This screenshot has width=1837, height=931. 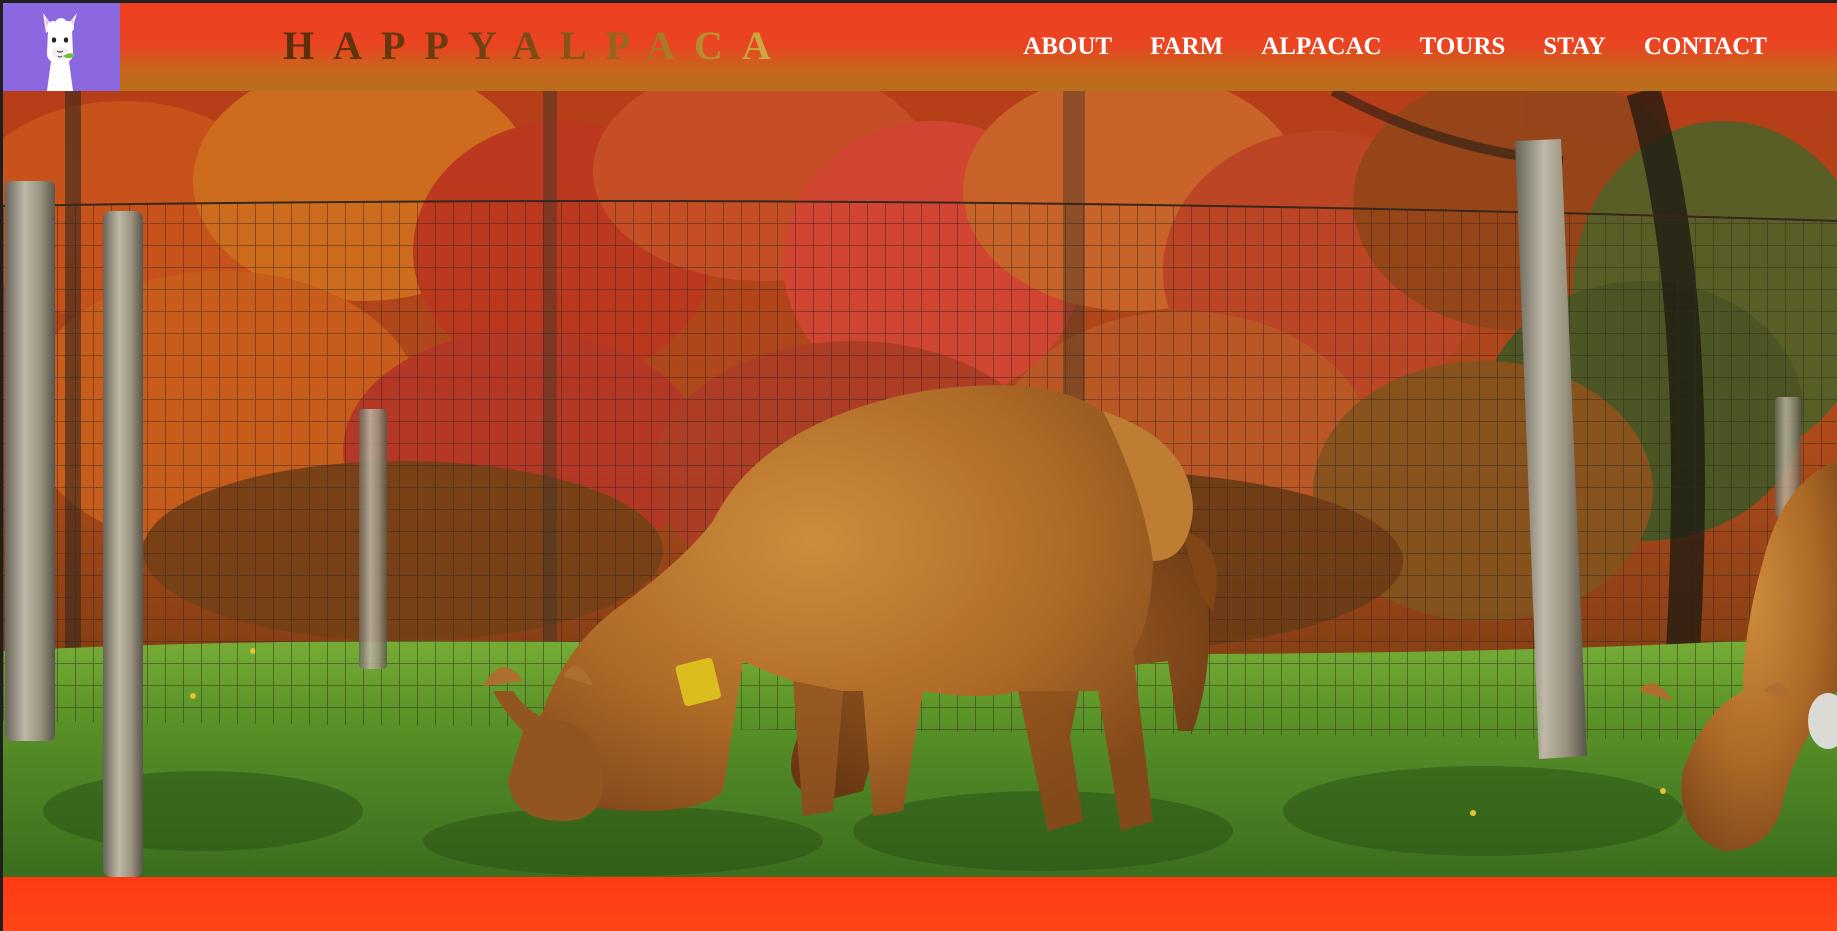 What do you see at coordinates (1574, 47) in the screenshot?
I see `nav-stay: STAY` at bounding box center [1574, 47].